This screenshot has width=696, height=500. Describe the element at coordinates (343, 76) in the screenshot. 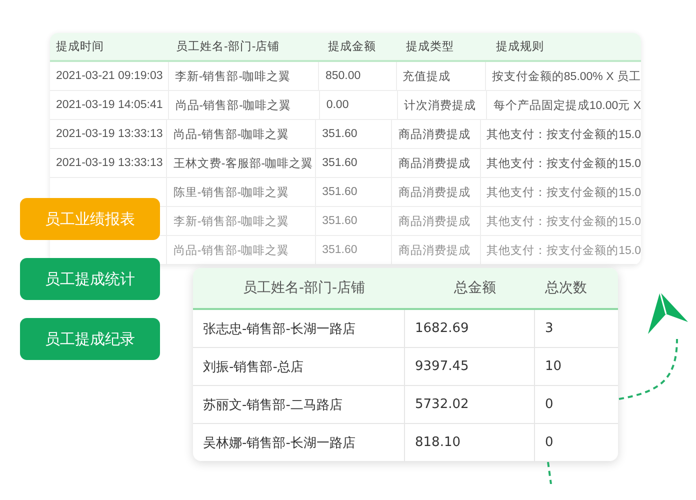

I see `table-cell: 850.00` at that location.